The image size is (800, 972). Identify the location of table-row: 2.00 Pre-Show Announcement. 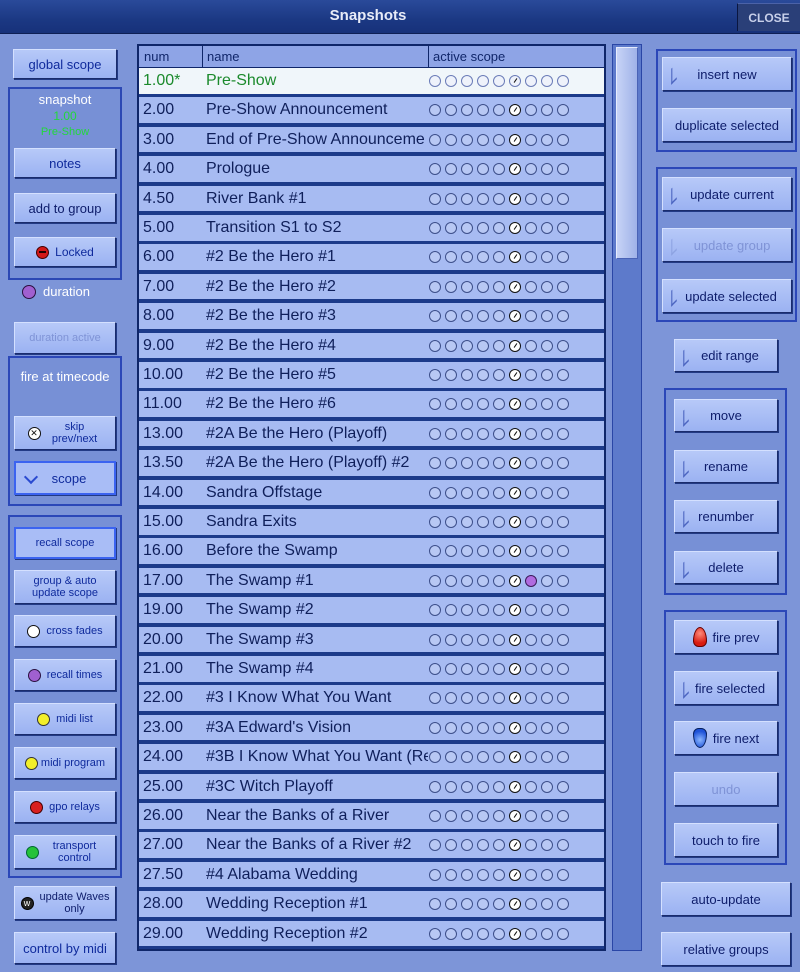
(371, 111).